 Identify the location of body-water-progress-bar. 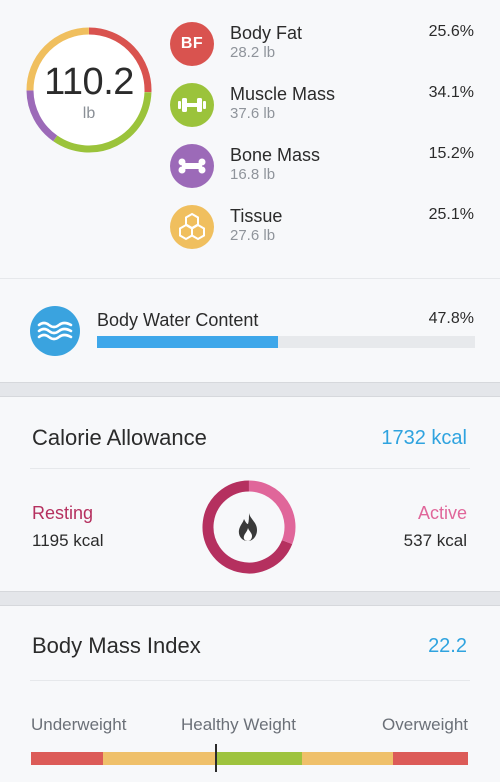
(286, 342).